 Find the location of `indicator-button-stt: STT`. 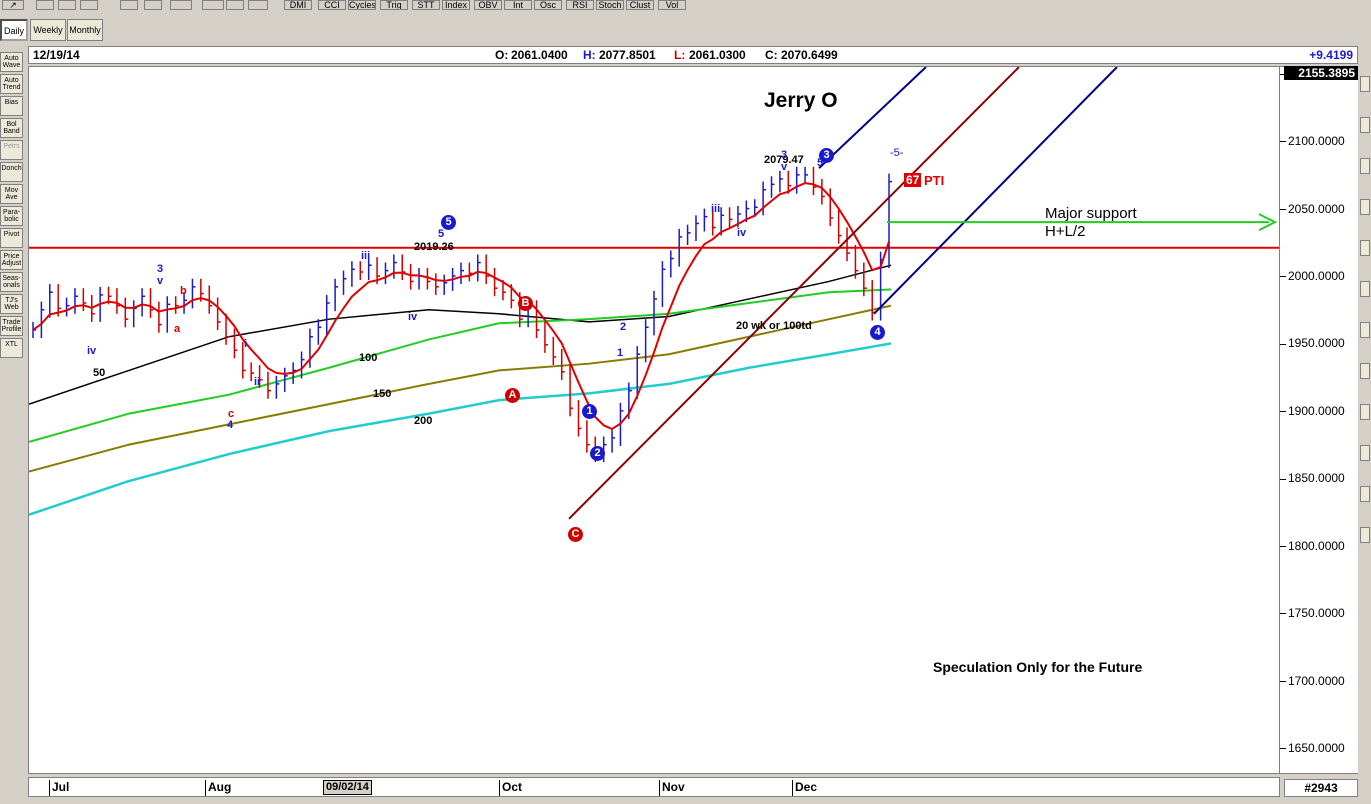

indicator-button-stt: STT is located at coordinates (426, 5).